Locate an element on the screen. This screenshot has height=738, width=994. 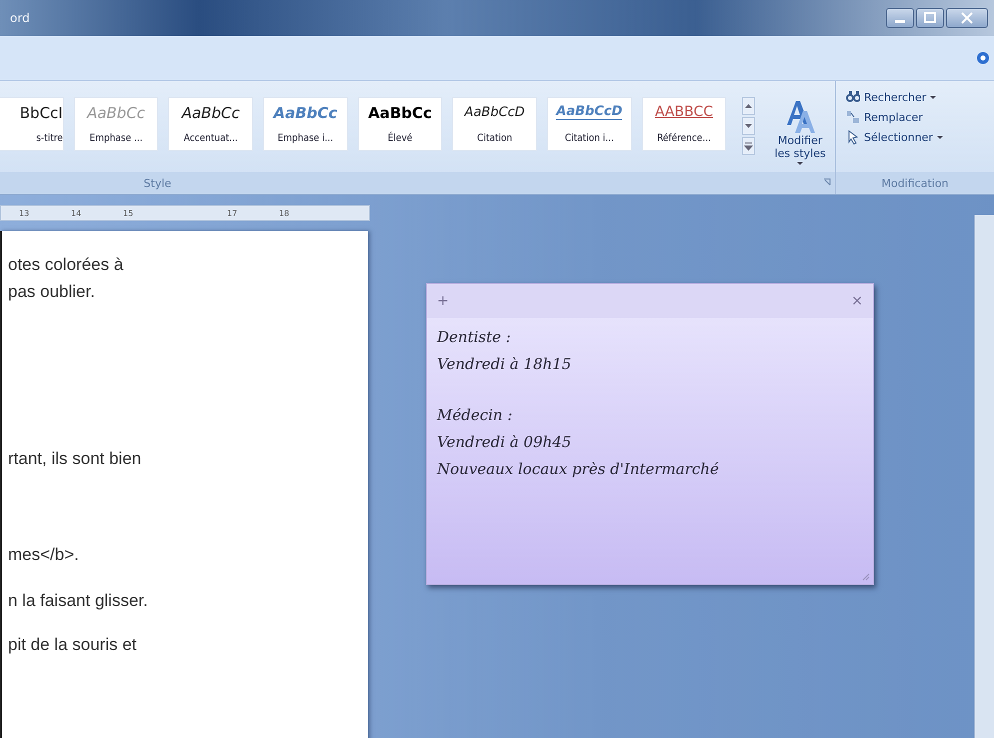
editing-button: Sélectionner is located at coordinates (916, 137).